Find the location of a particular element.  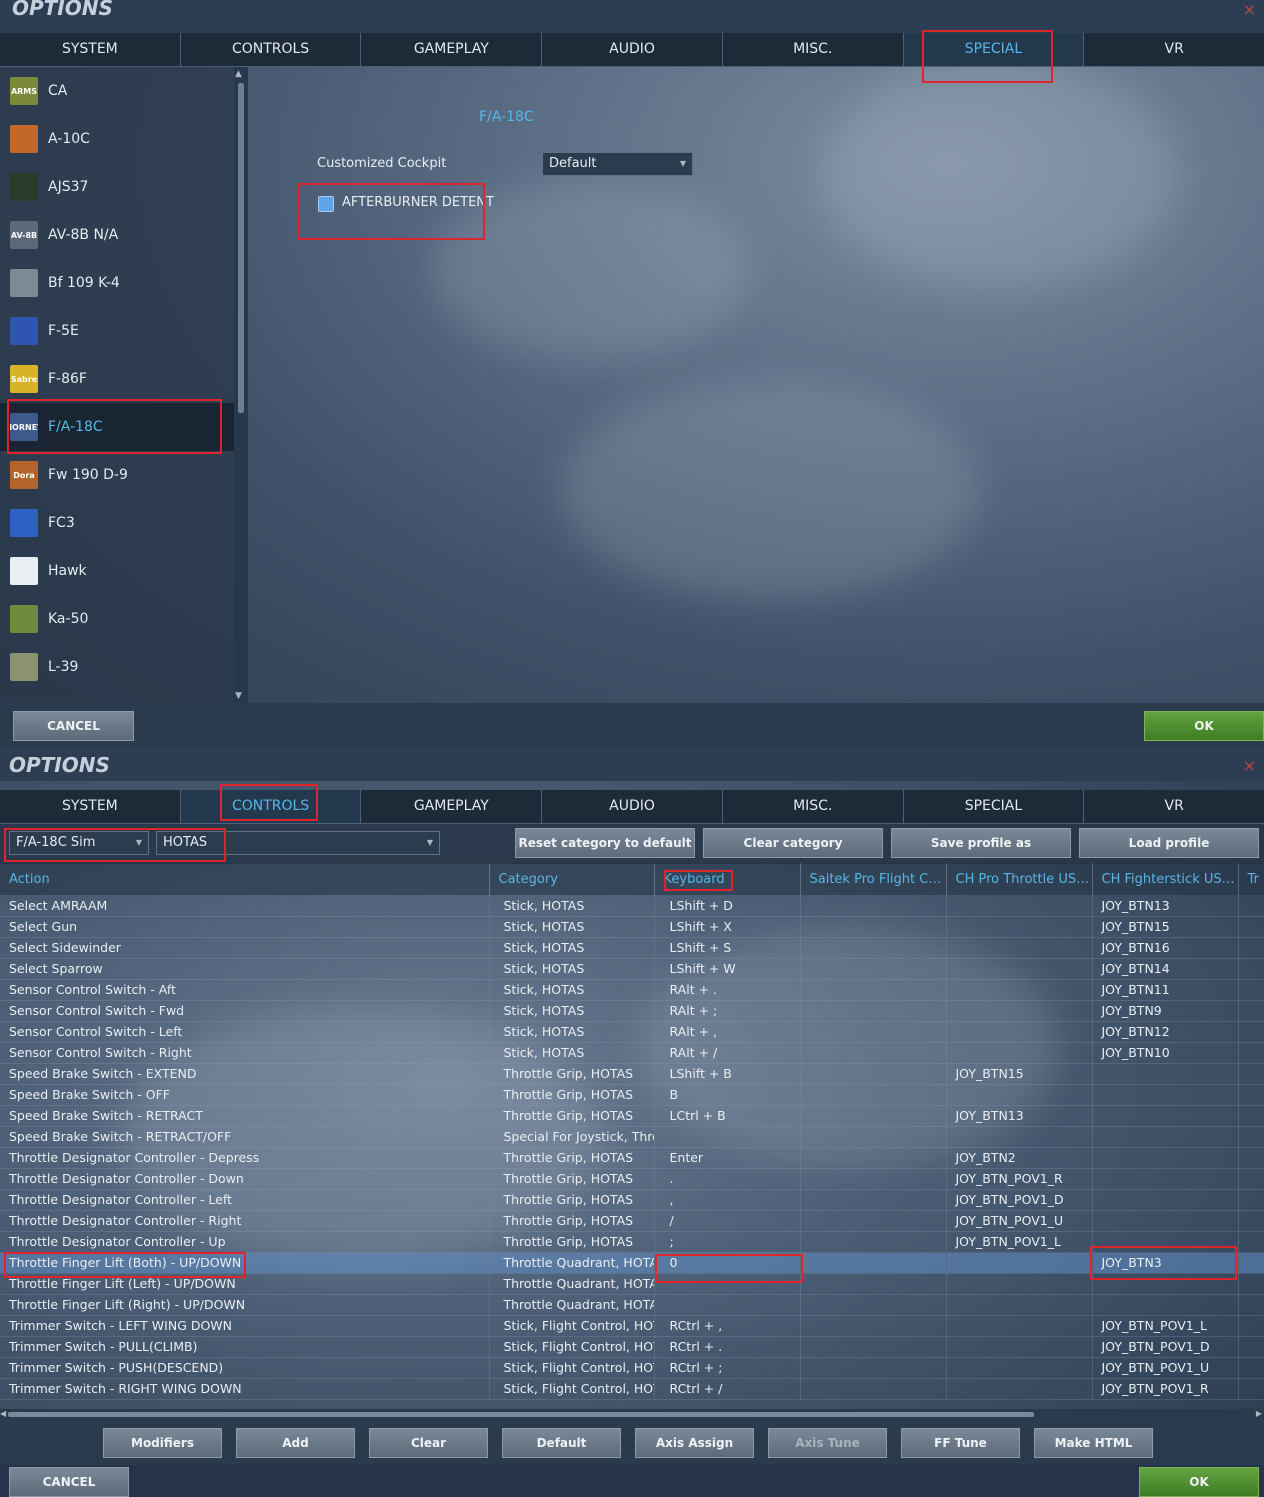

scroll-left-icon: ◀ is located at coordinates (3, 1413).